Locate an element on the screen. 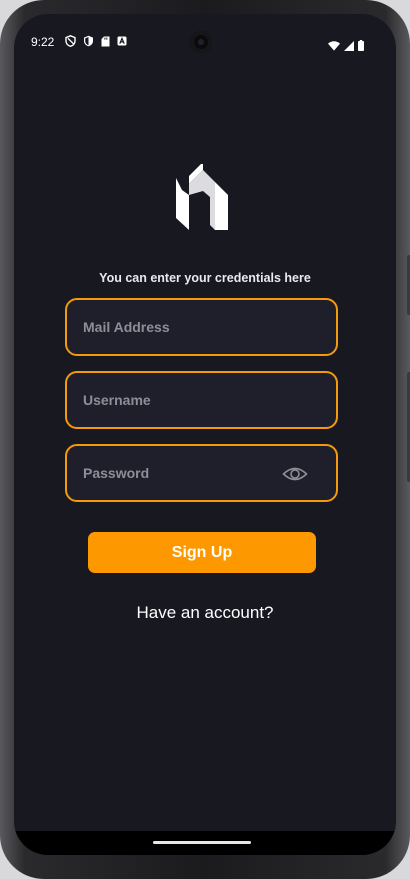 The width and height of the screenshot is (410, 879). username-input is located at coordinates (181, 400).